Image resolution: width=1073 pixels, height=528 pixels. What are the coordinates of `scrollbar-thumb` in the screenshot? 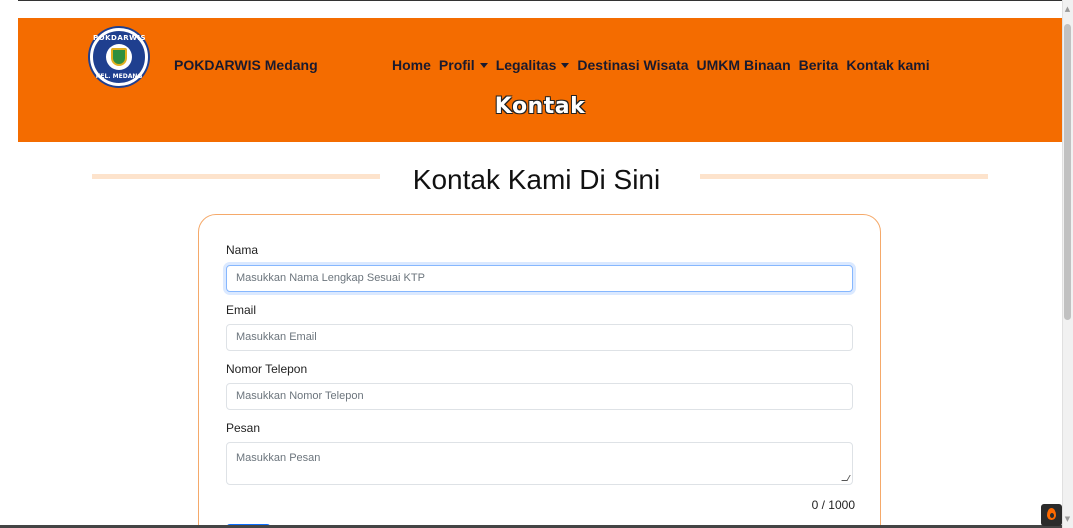 It's located at (1067, 172).